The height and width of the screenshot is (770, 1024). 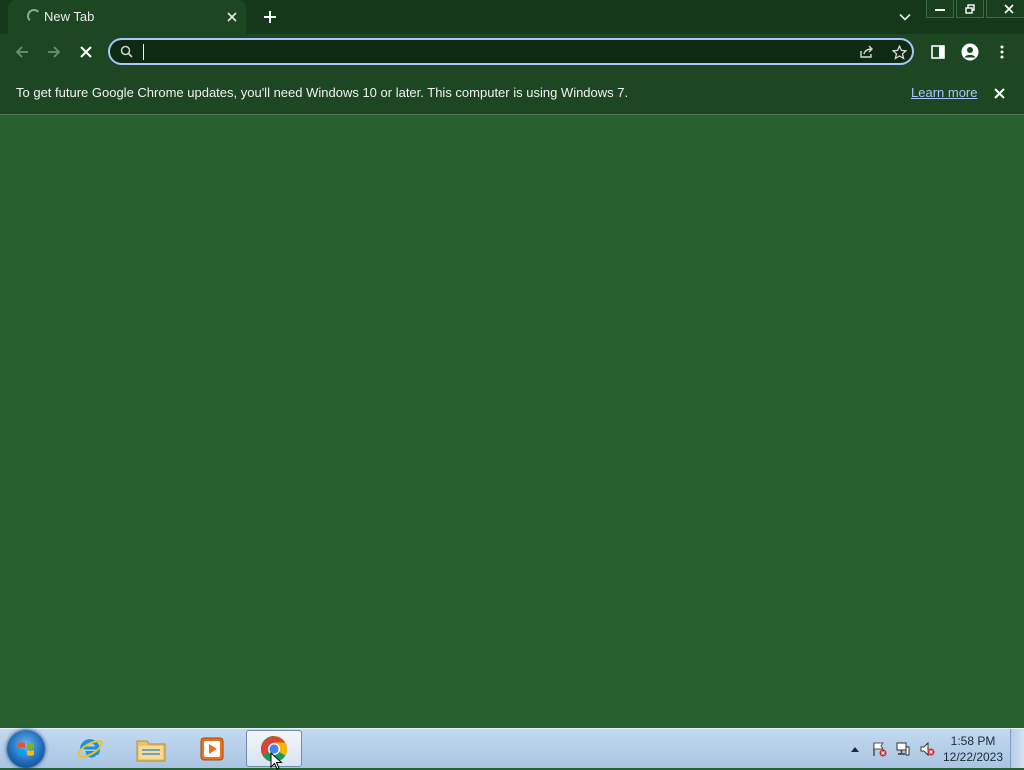 What do you see at coordinates (143, 52) in the screenshot?
I see `text-caret` at bounding box center [143, 52].